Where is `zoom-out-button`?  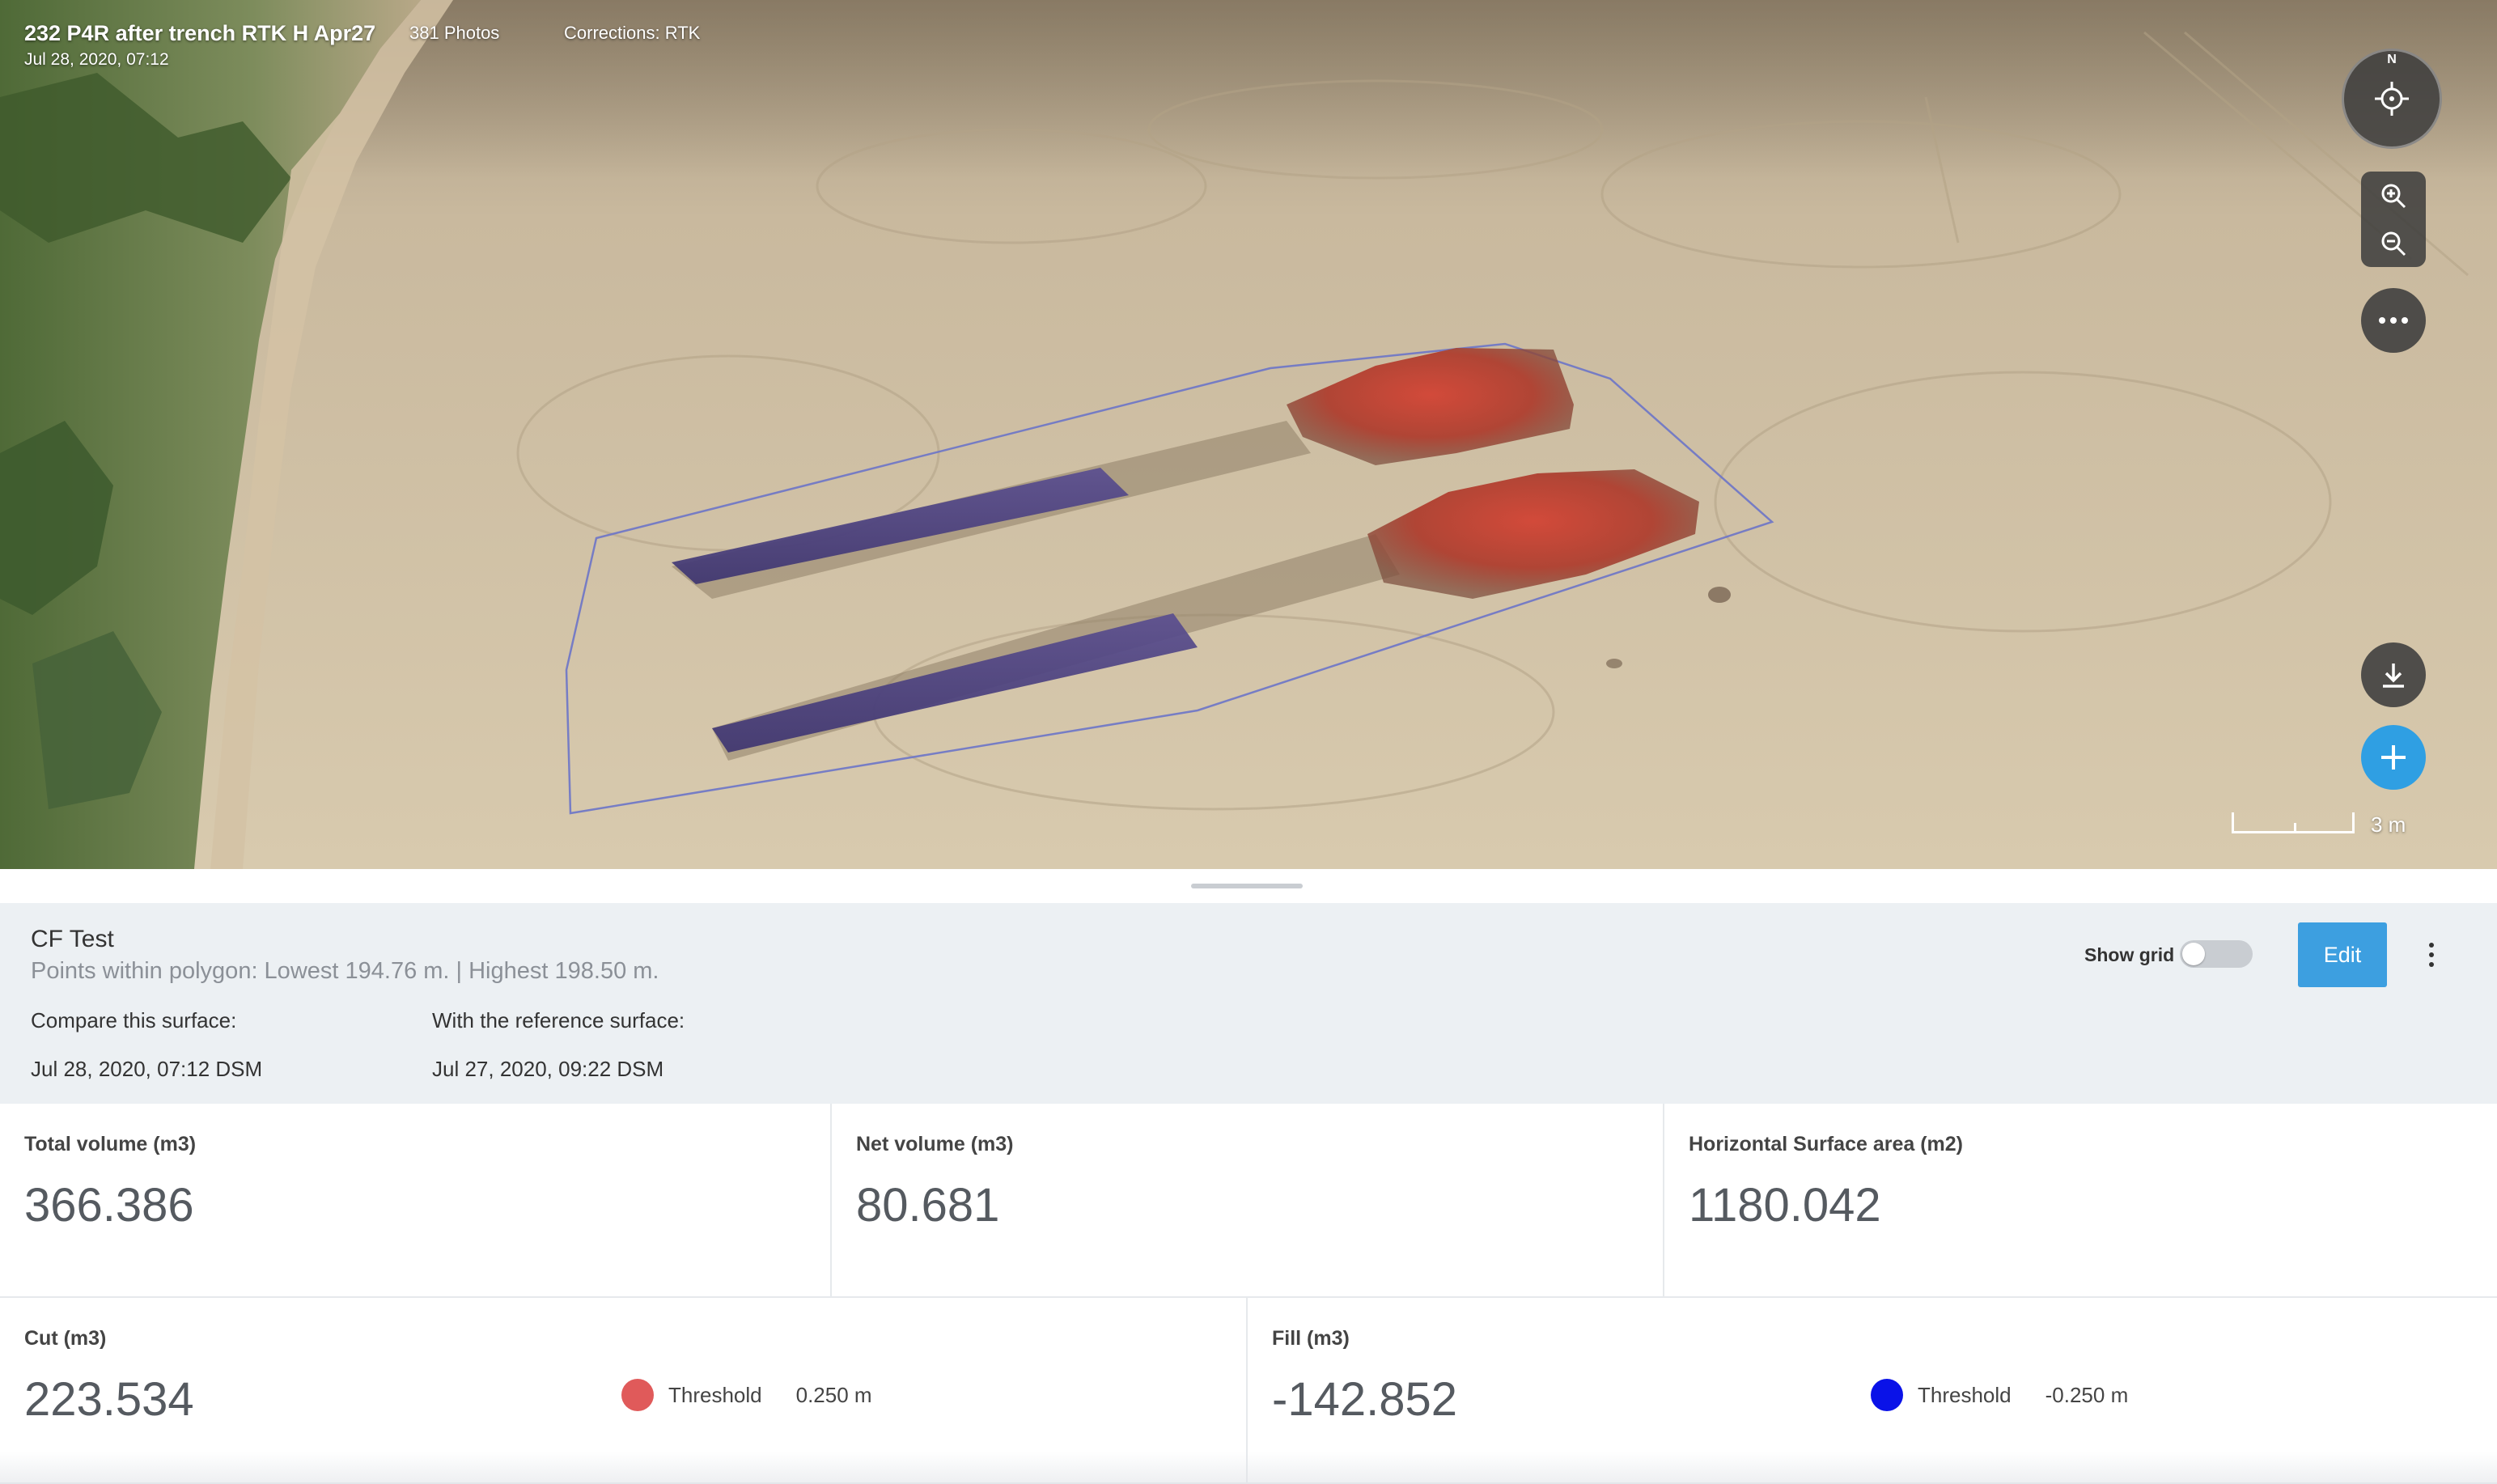 zoom-out-button is located at coordinates (2394, 243).